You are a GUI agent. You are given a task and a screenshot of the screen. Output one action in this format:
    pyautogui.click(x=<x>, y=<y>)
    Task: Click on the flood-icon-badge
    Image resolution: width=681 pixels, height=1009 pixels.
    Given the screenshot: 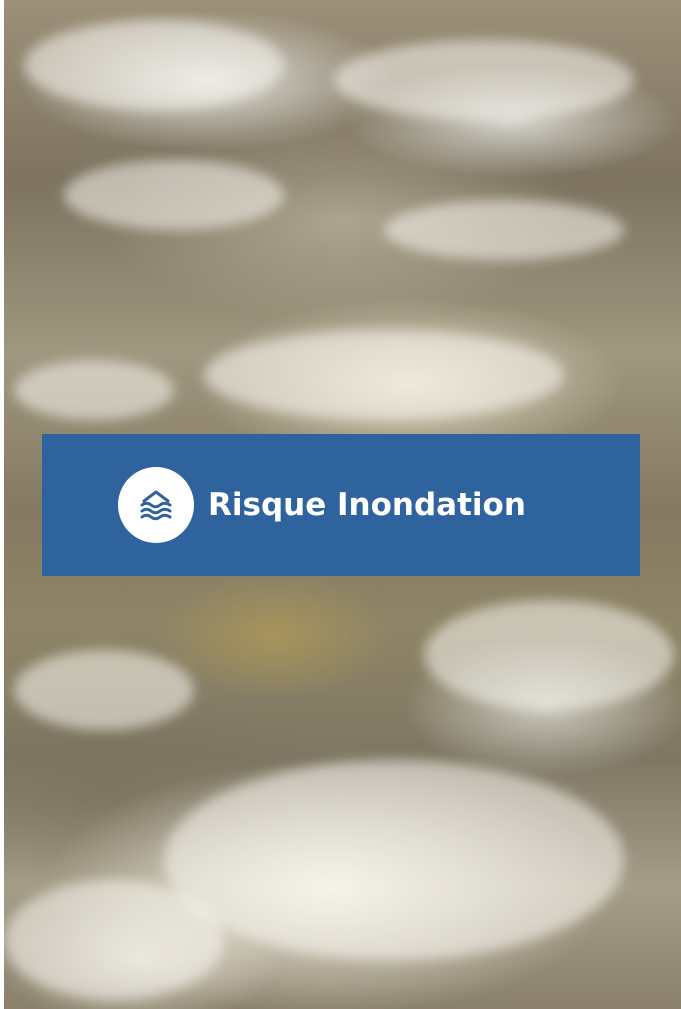 What is the action you would take?
    pyautogui.click(x=156, y=505)
    